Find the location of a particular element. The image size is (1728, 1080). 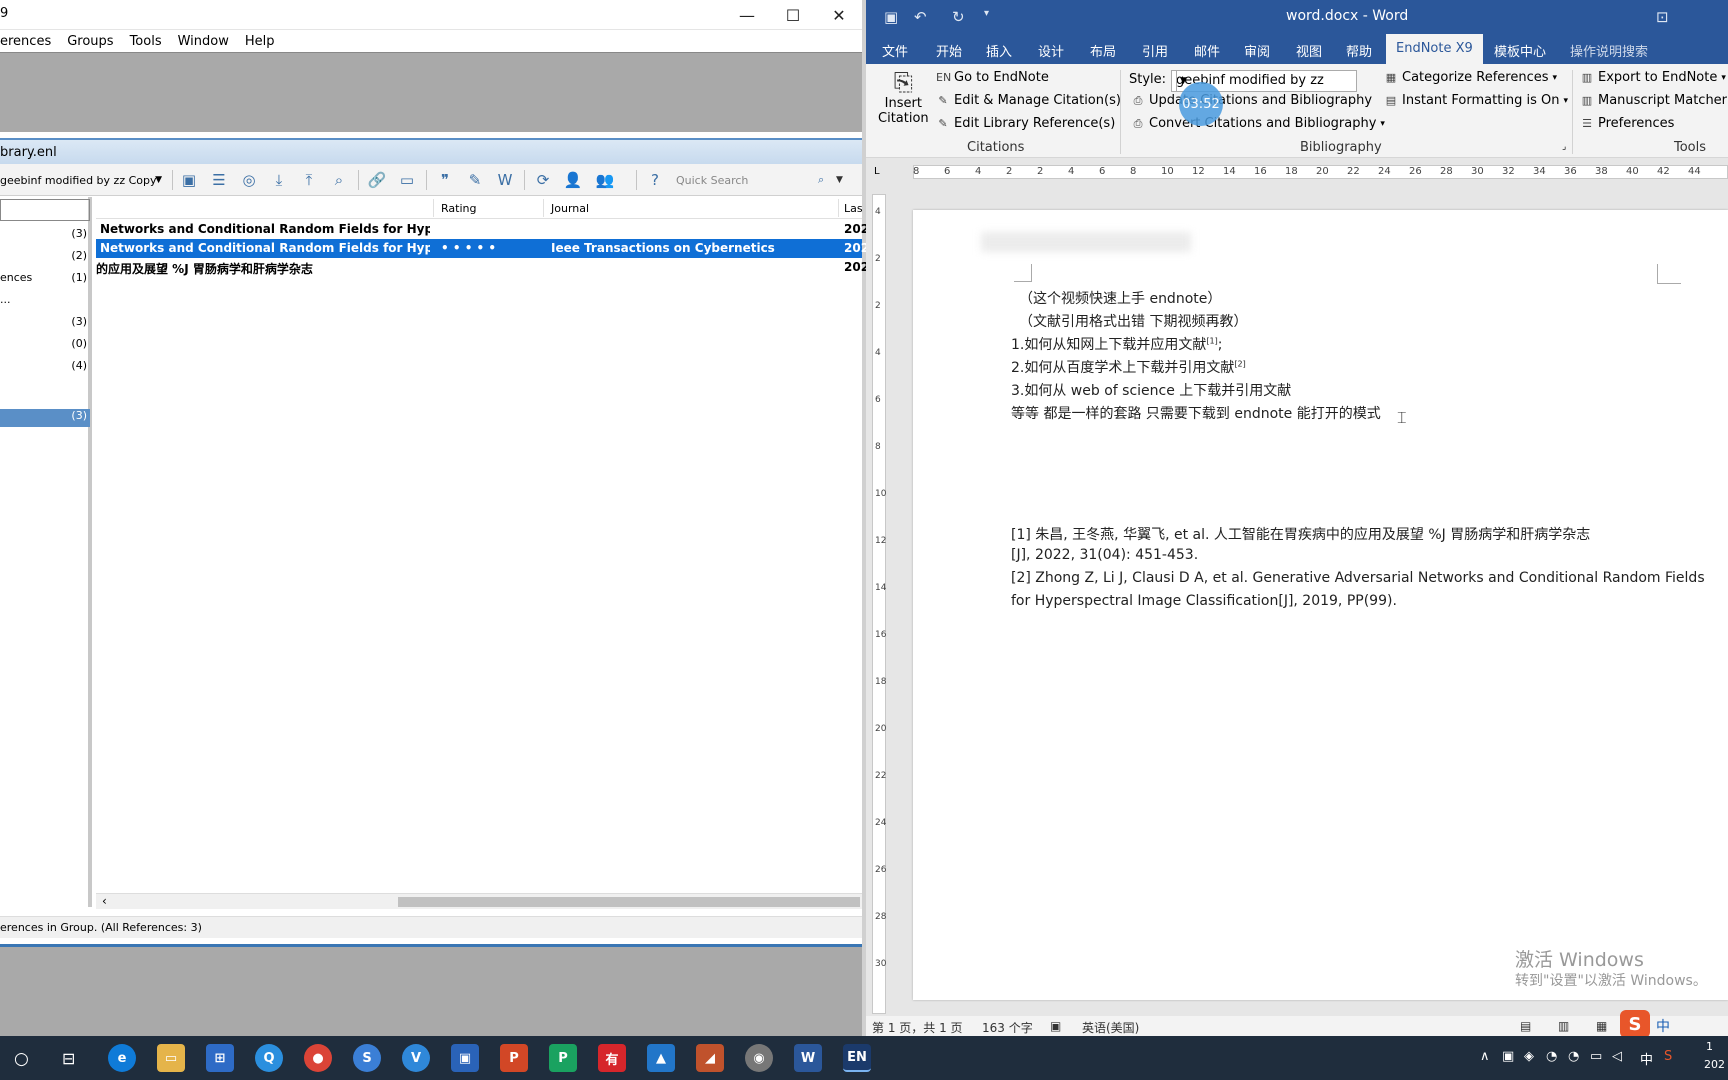

column-last-updated: Las is located at coordinates (853, 208).